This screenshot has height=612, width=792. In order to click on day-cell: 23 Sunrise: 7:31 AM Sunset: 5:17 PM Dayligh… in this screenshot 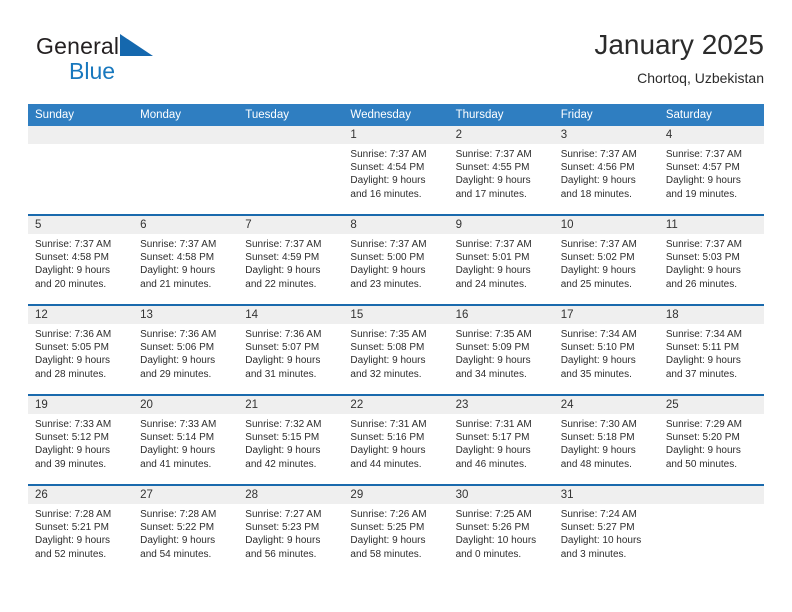, I will do `click(501, 440)`.